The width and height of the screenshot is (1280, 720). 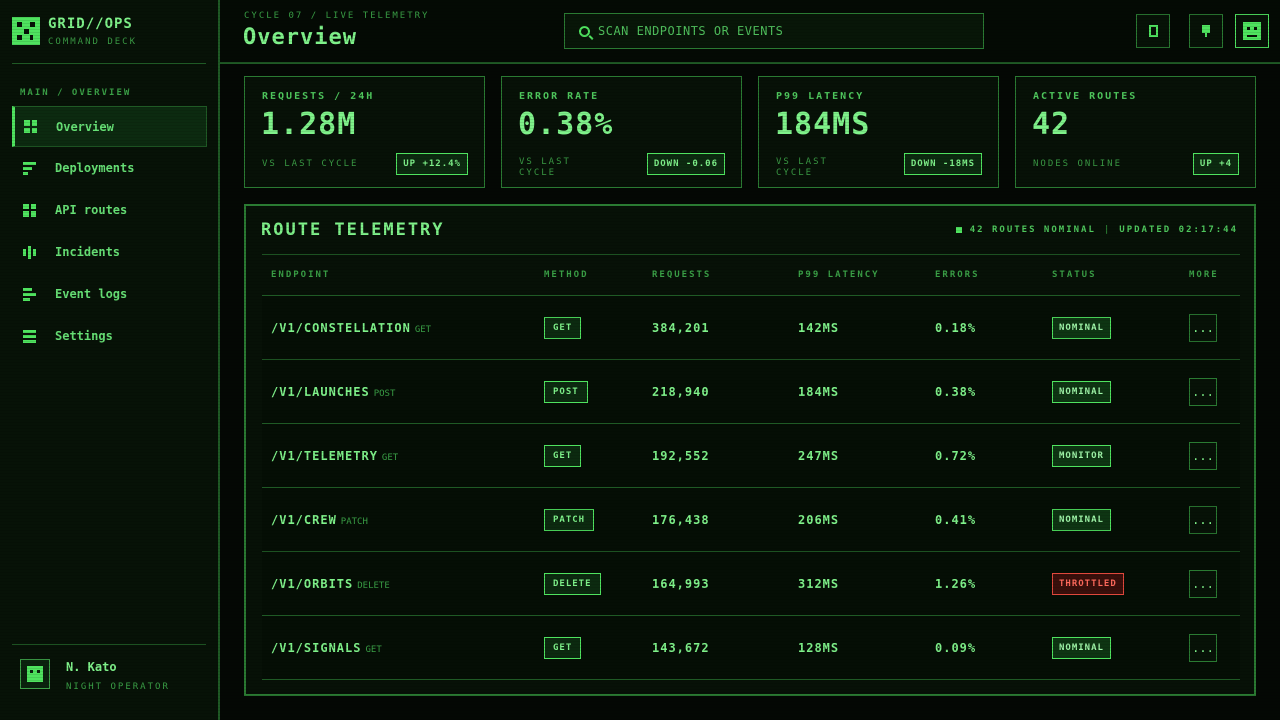 I want to click on device-button, so click(x=1153, y=31).